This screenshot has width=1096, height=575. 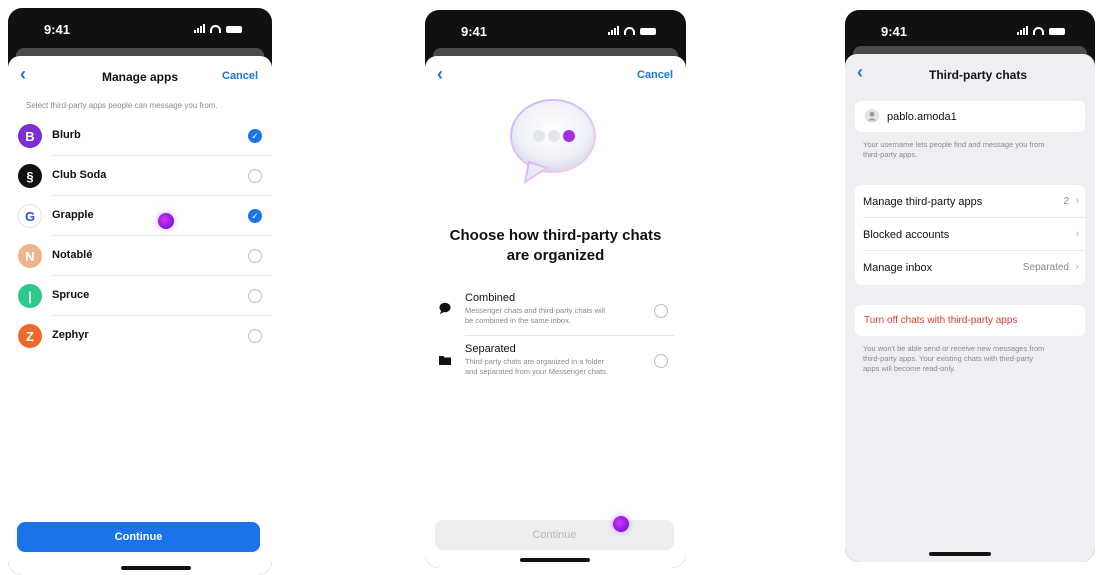 I want to click on option-combined-radio, so click(x=661, y=311).